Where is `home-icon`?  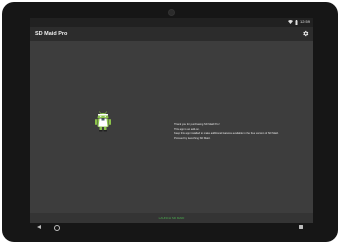
home-icon is located at coordinates (57, 228).